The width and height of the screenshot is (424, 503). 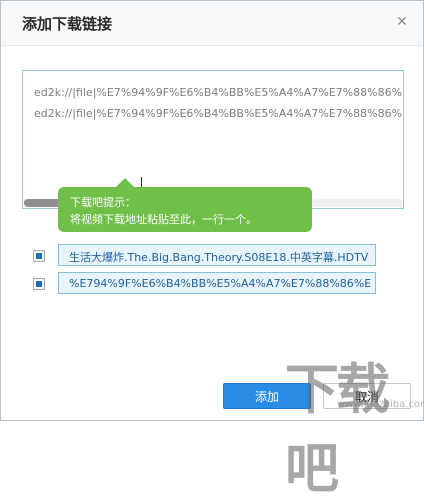 I want to click on watermark-logo: 下载吧 www.xiazaiba.com, so click(x=354, y=423).